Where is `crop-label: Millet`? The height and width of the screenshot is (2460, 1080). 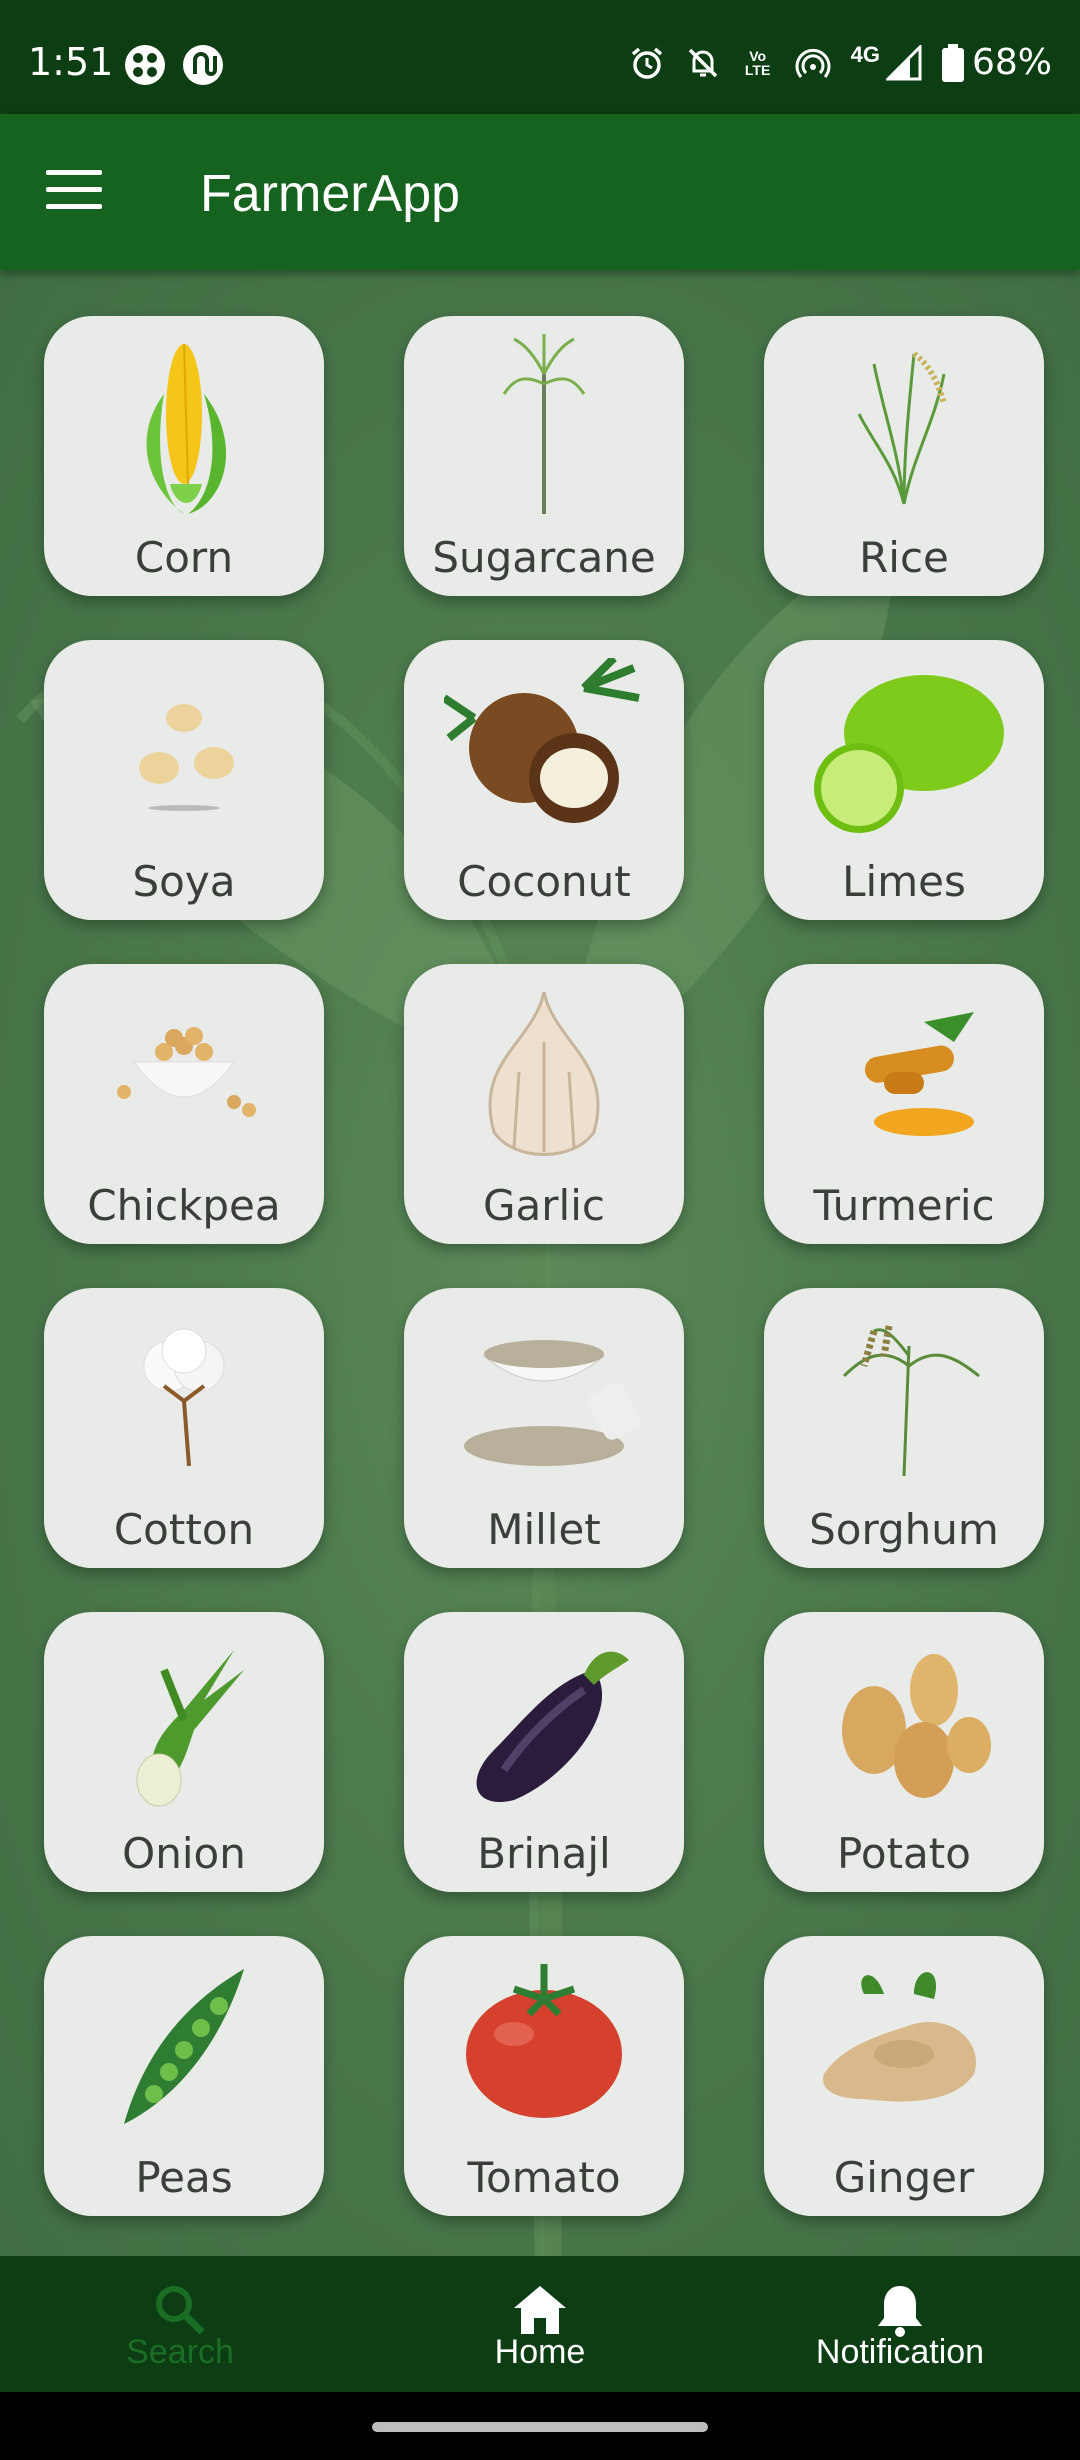 crop-label: Millet is located at coordinates (544, 1529).